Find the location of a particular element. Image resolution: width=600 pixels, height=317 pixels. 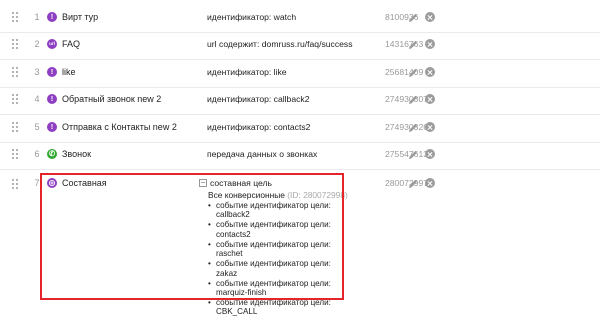

goal-name: Отправка с Контакты new 2 is located at coordinates (119, 127).